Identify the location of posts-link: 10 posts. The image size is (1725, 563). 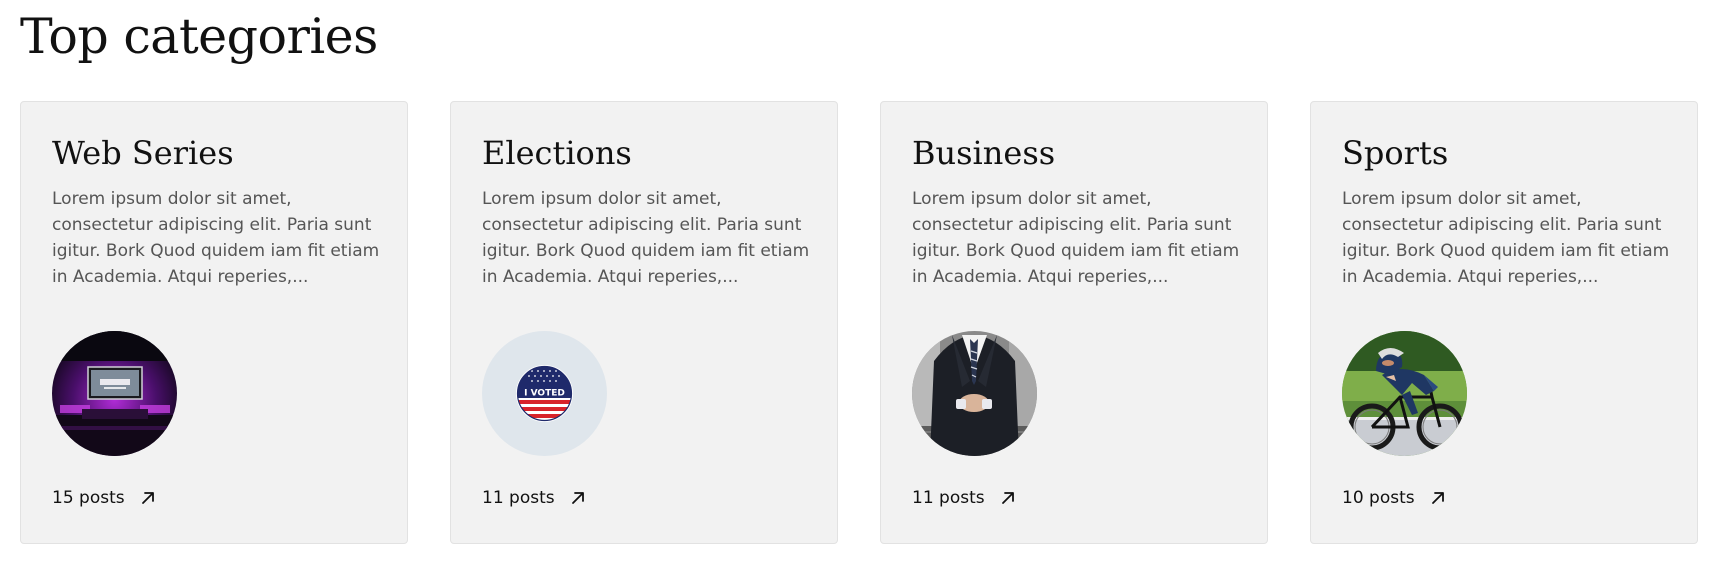
(1394, 498).